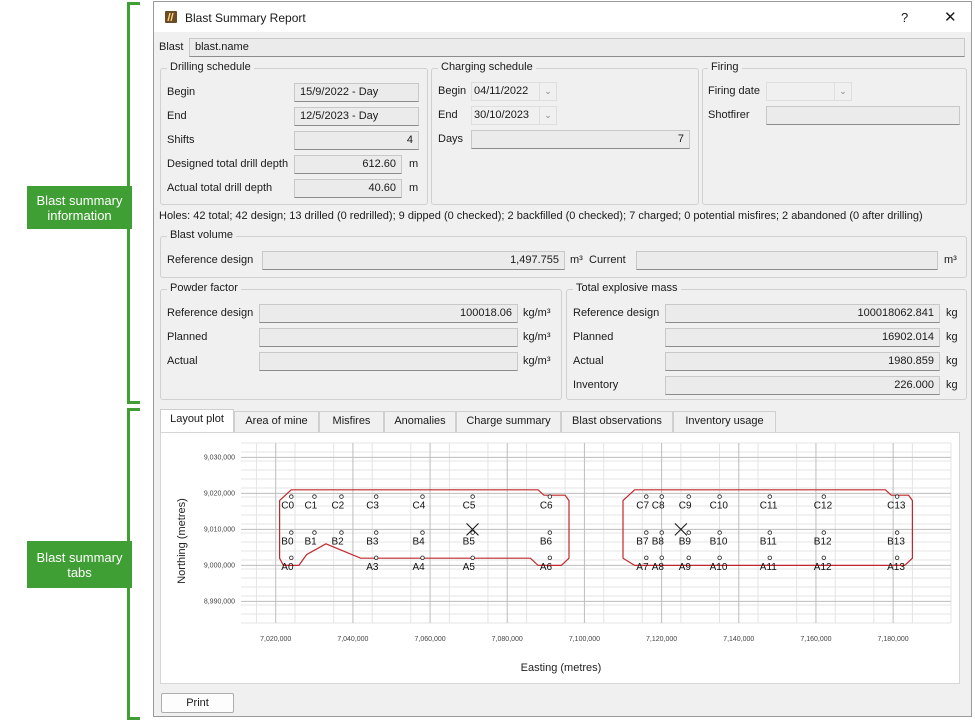 This screenshot has width=975, height=720. I want to click on firing-date-select: ⌄, so click(809, 91).